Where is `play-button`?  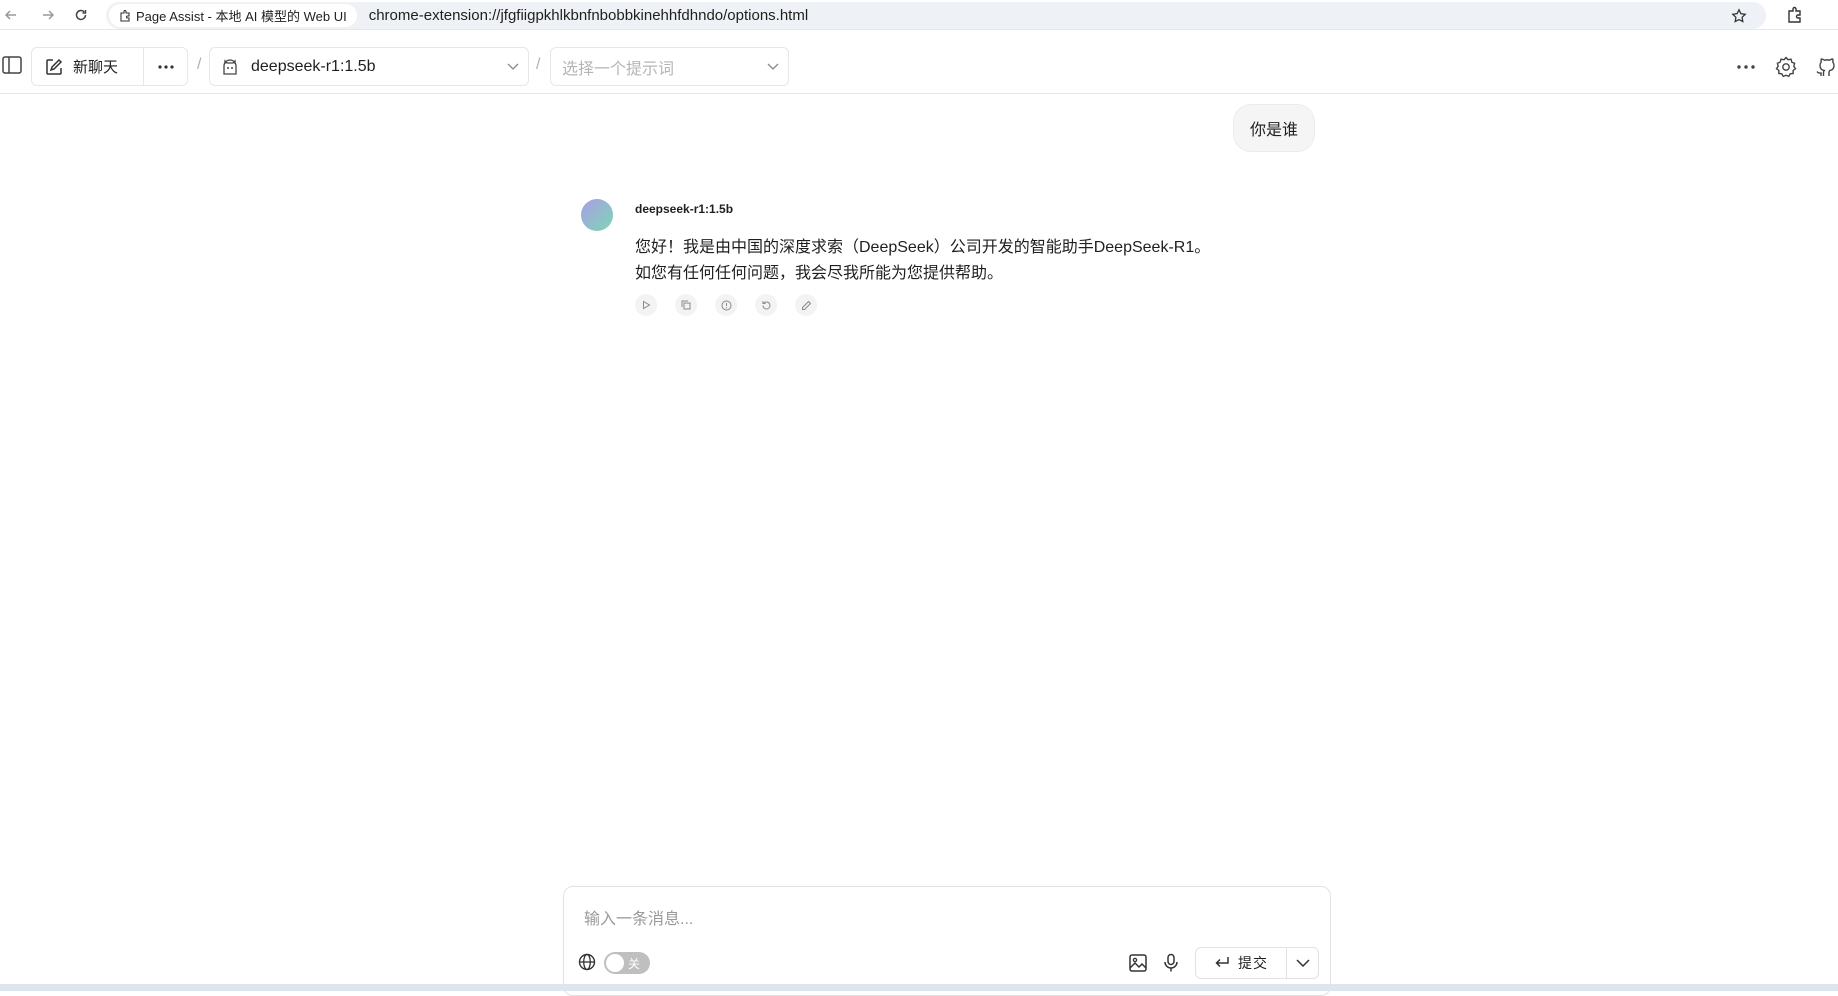 play-button is located at coordinates (646, 305).